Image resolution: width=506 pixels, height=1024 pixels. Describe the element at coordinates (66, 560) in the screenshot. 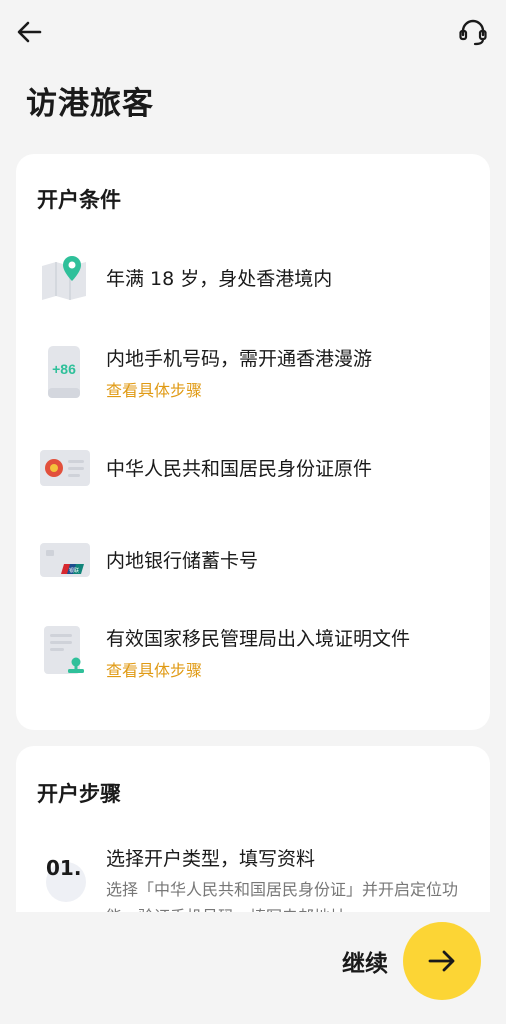

I see `bank-card-icon: 银联` at that location.